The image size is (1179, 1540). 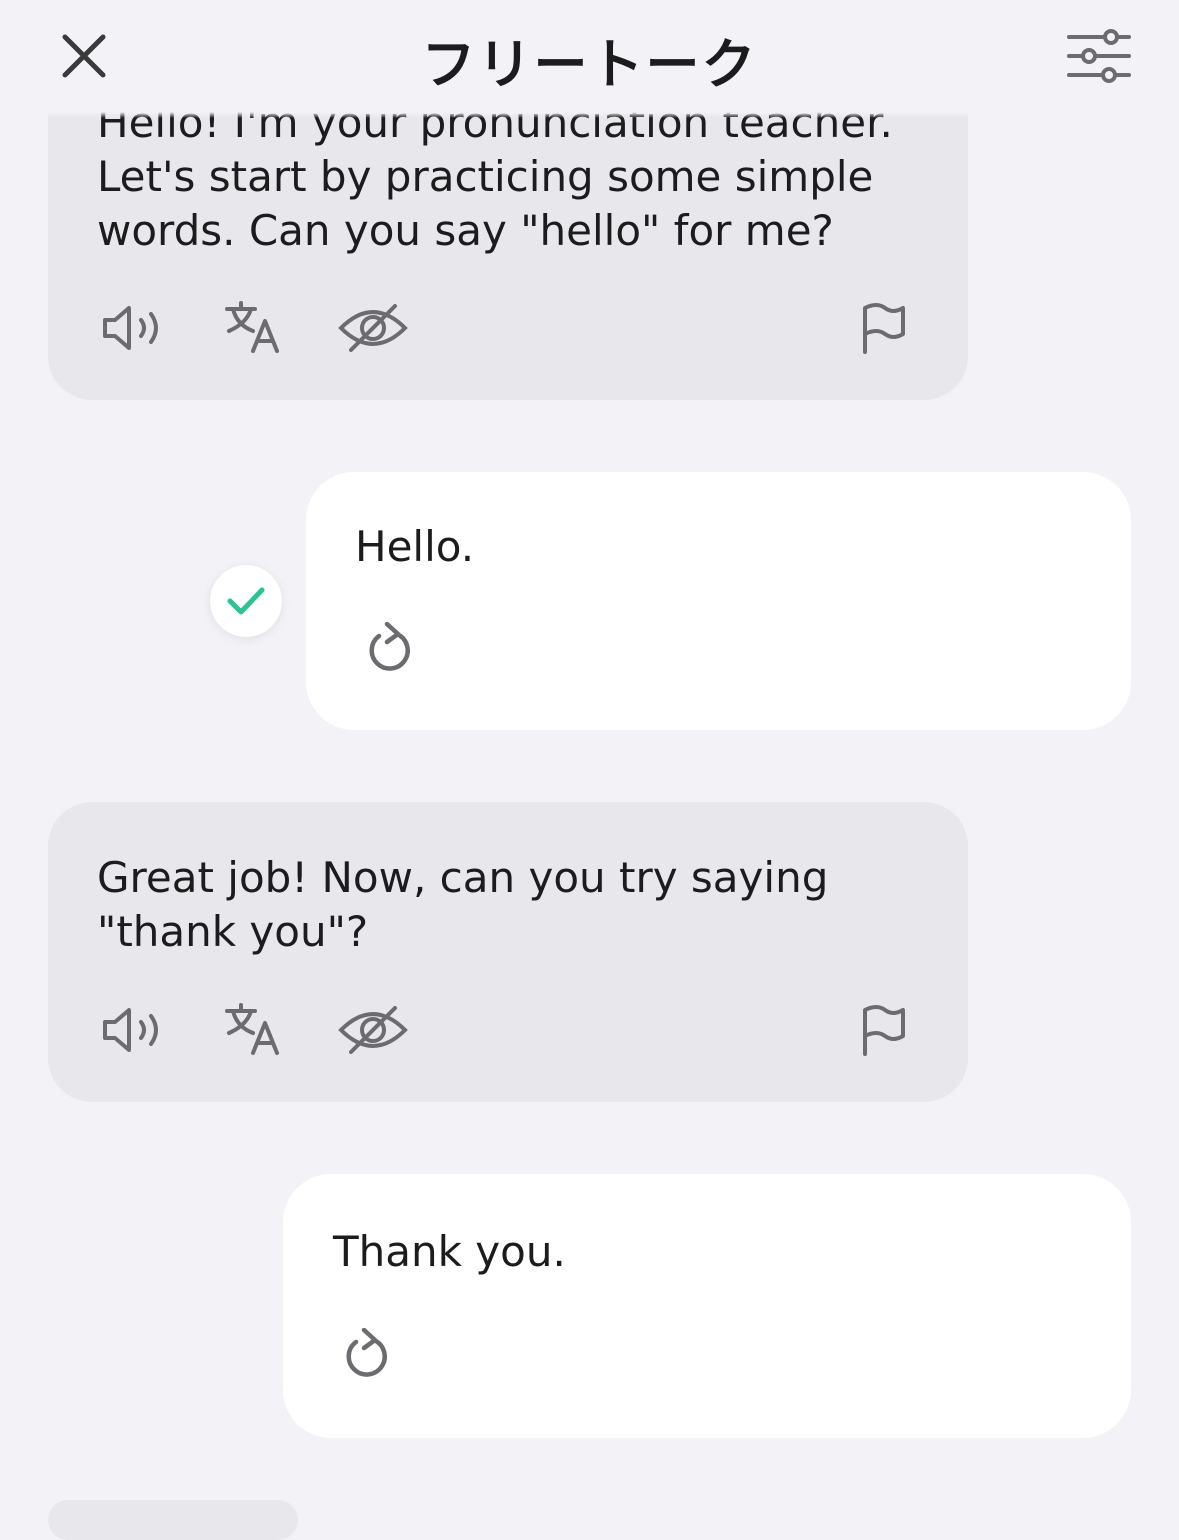 I want to click on sliders-icon, so click(x=1099, y=56).